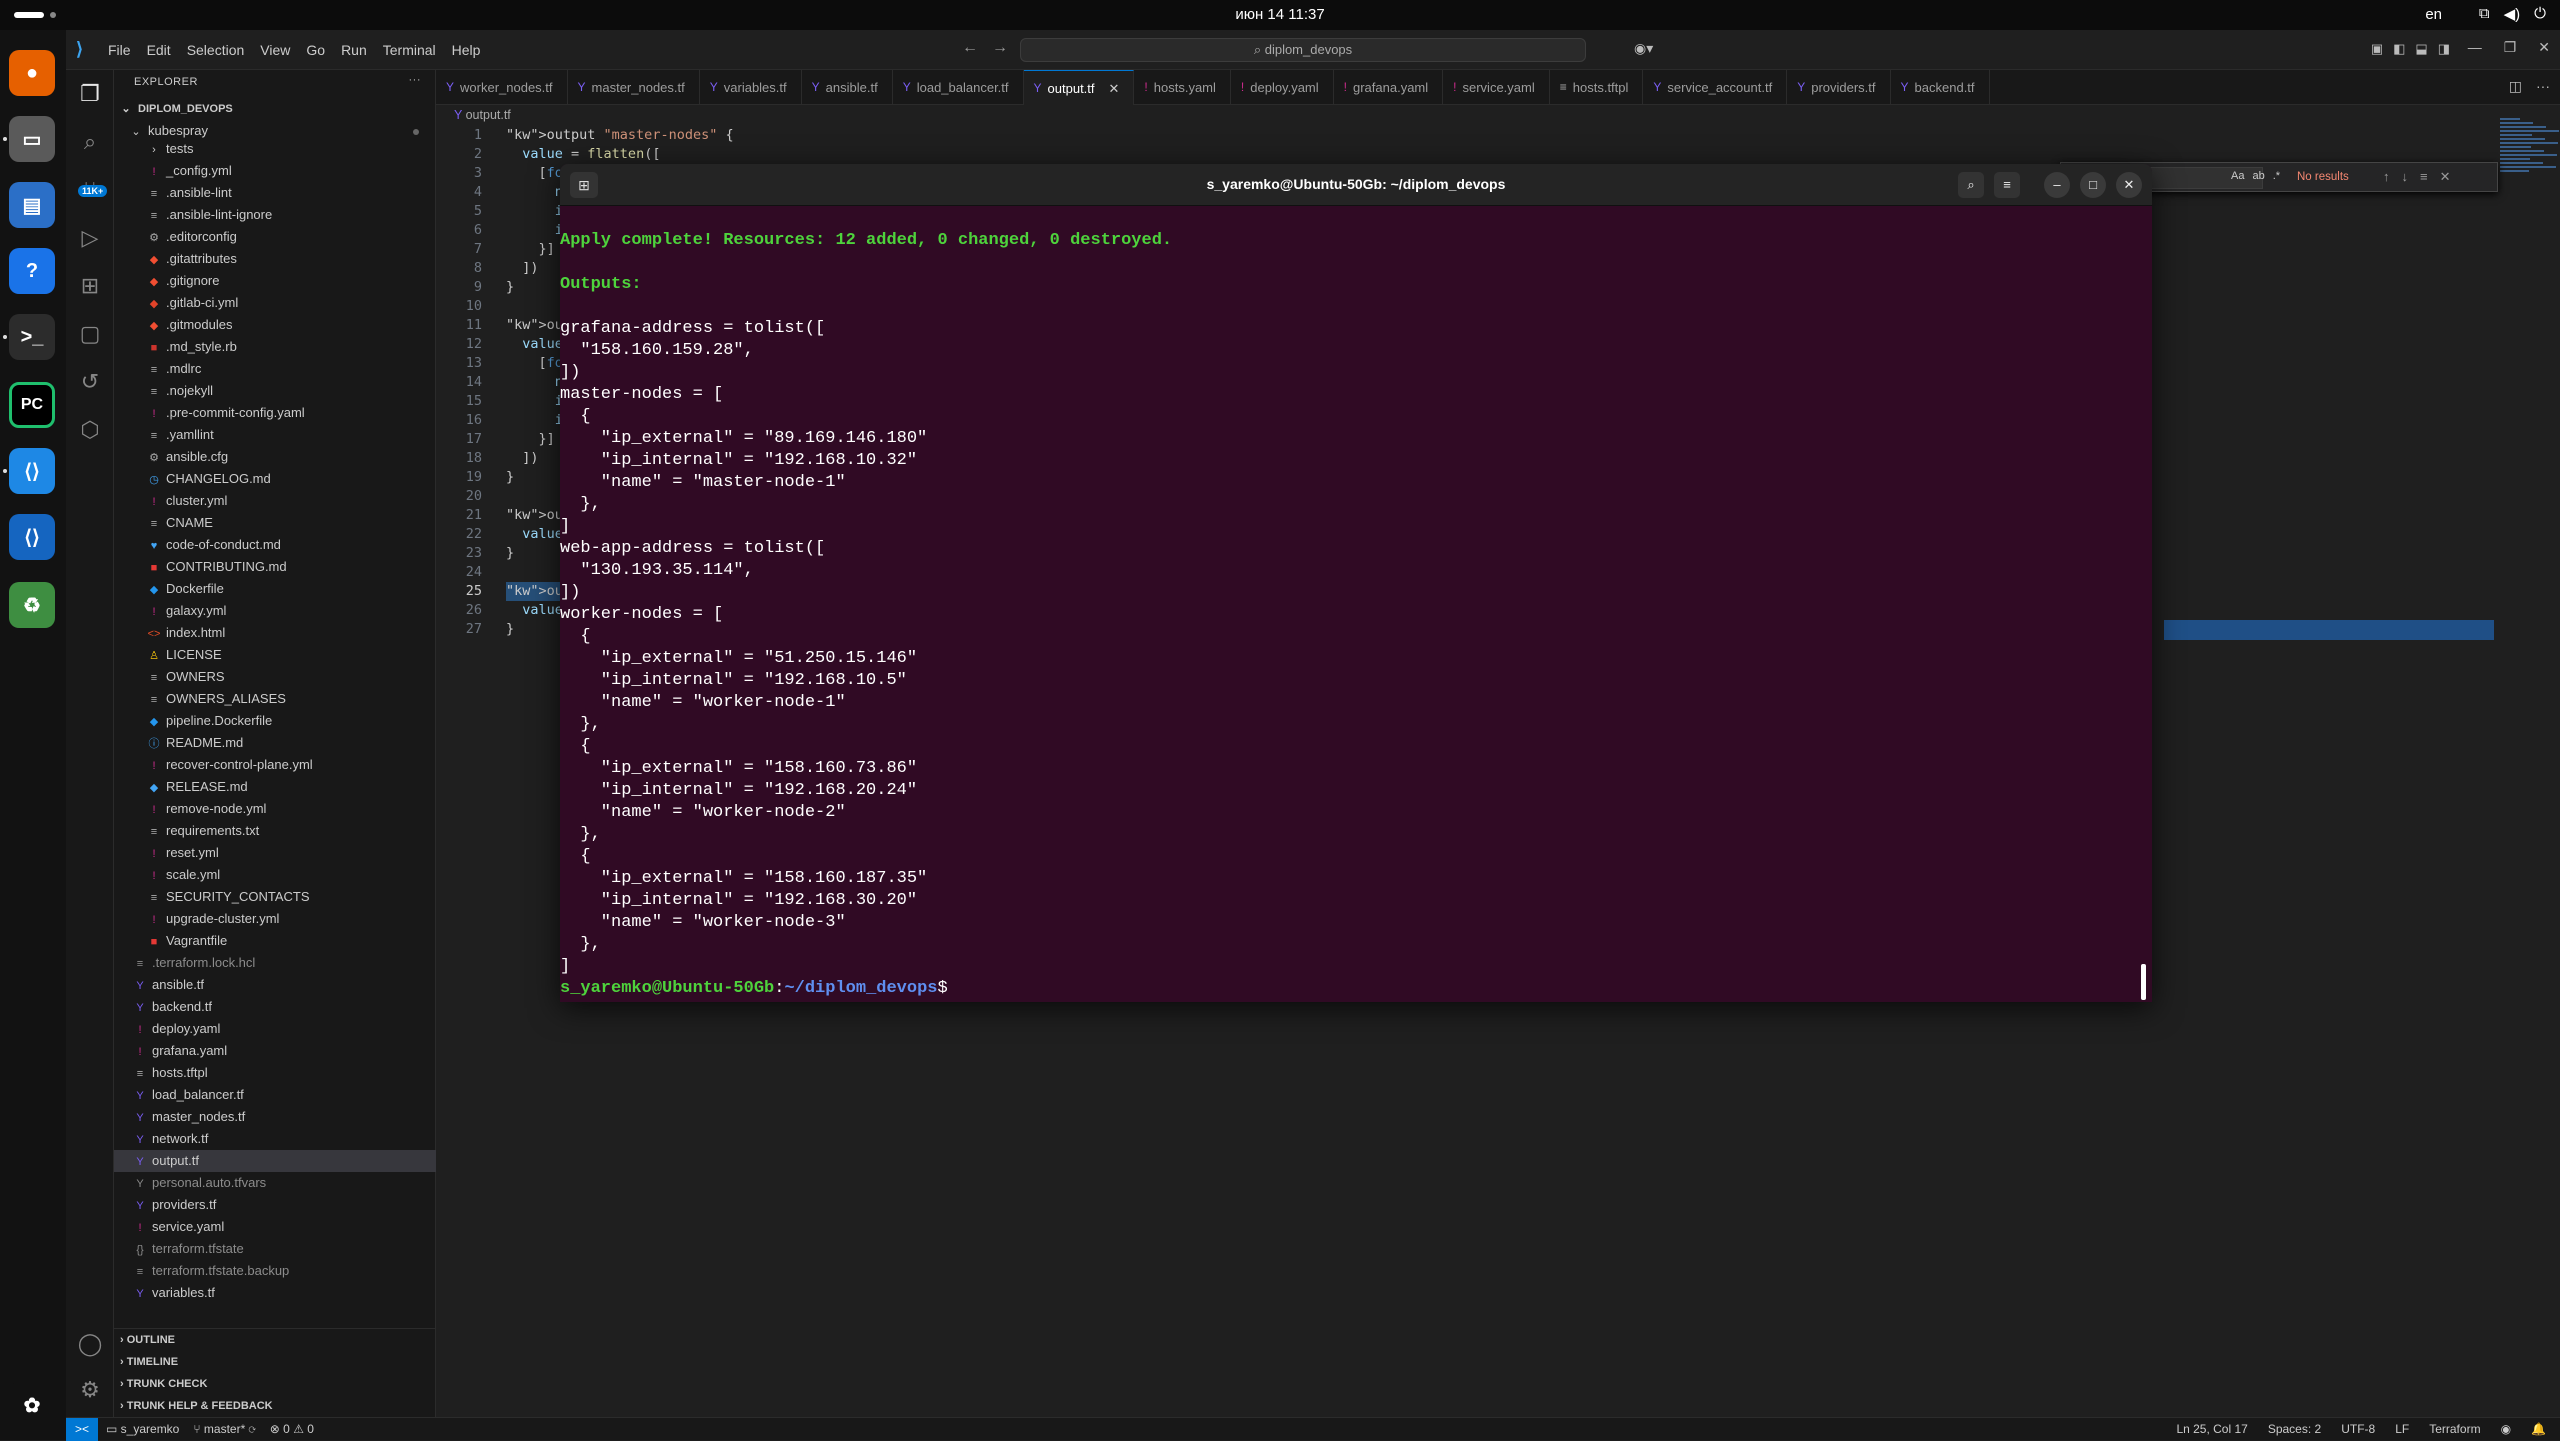 This screenshot has height=1441, width=2560. What do you see at coordinates (482, 115) in the screenshot?
I see `breadcrumb: Y output.tf` at bounding box center [482, 115].